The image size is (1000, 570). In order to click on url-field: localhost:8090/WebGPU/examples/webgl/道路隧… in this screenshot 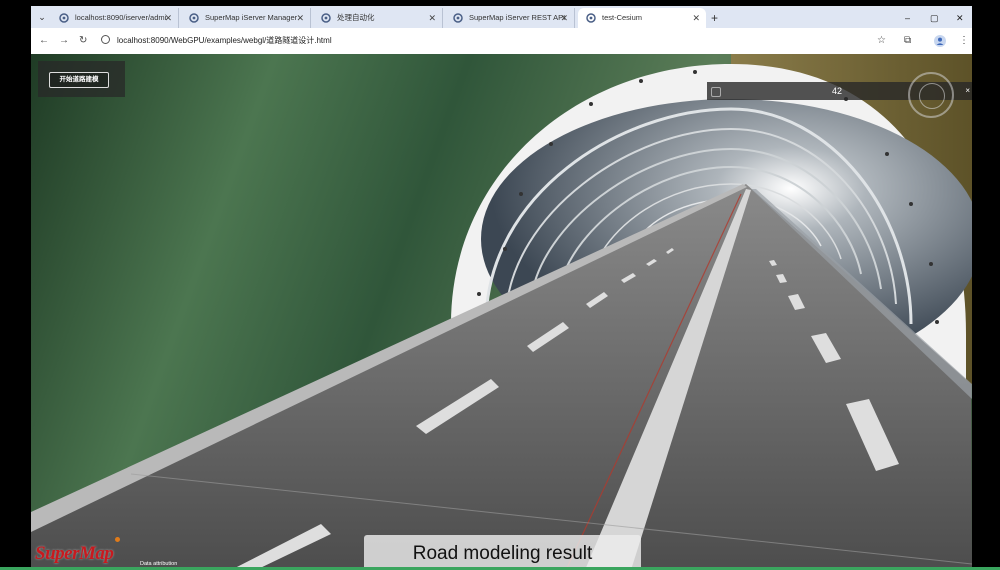, I will do `click(224, 41)`.